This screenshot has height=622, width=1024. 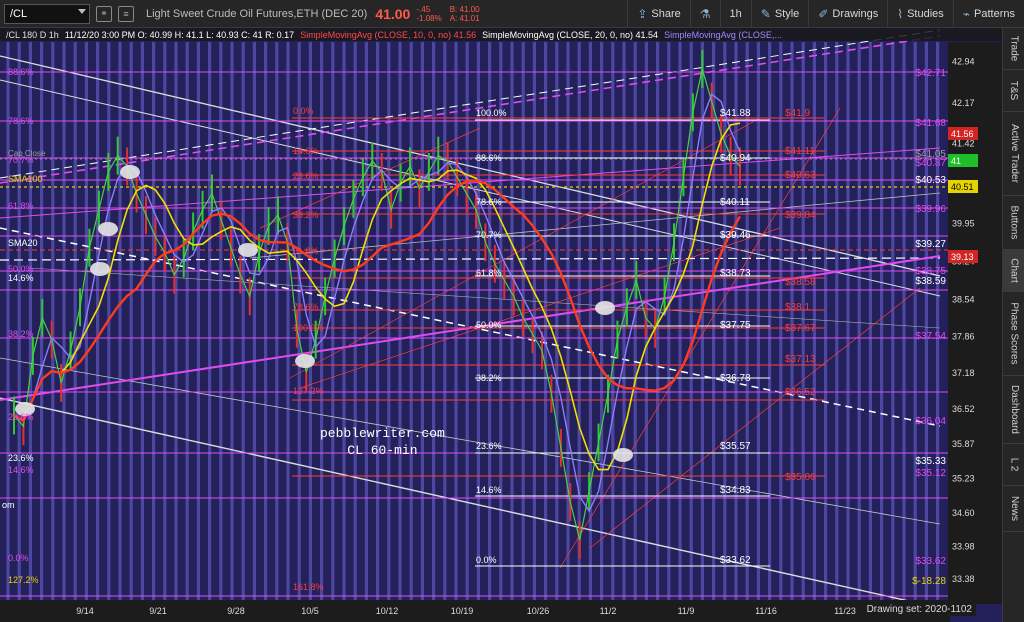 What do you see at coordinates (19, 13) in the screenshot?
I see `symbol-text: /CL` at bounding box center [19, 13].